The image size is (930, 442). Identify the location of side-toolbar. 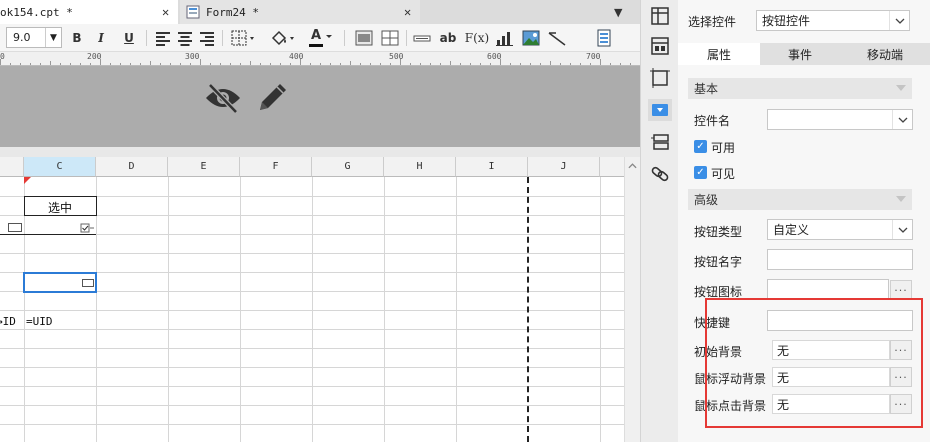
(659, 221).